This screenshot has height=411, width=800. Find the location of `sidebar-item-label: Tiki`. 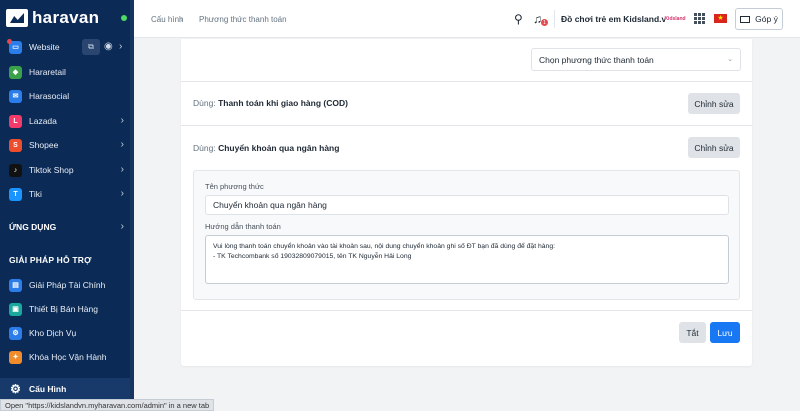

sidebar-item-label: Tiki is located at coordinates (35, 194).